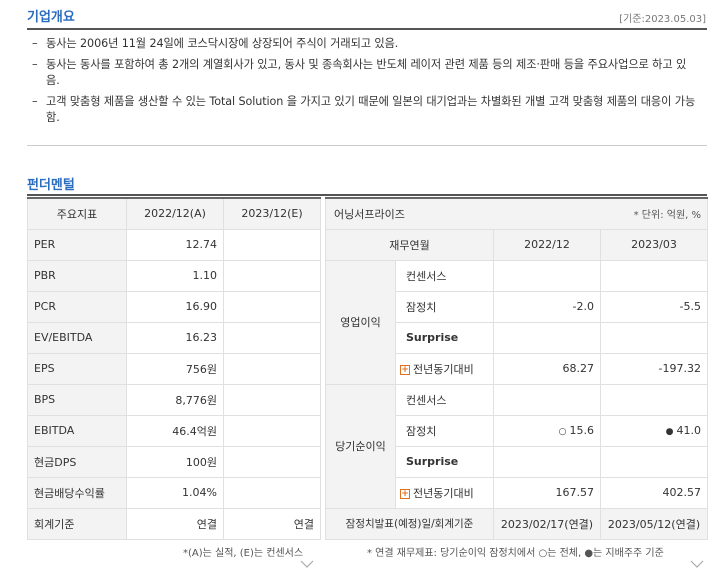 The height and width of the screenshot is (575, 722). I want to click on cell-value: -5.5, so click(654, 306).